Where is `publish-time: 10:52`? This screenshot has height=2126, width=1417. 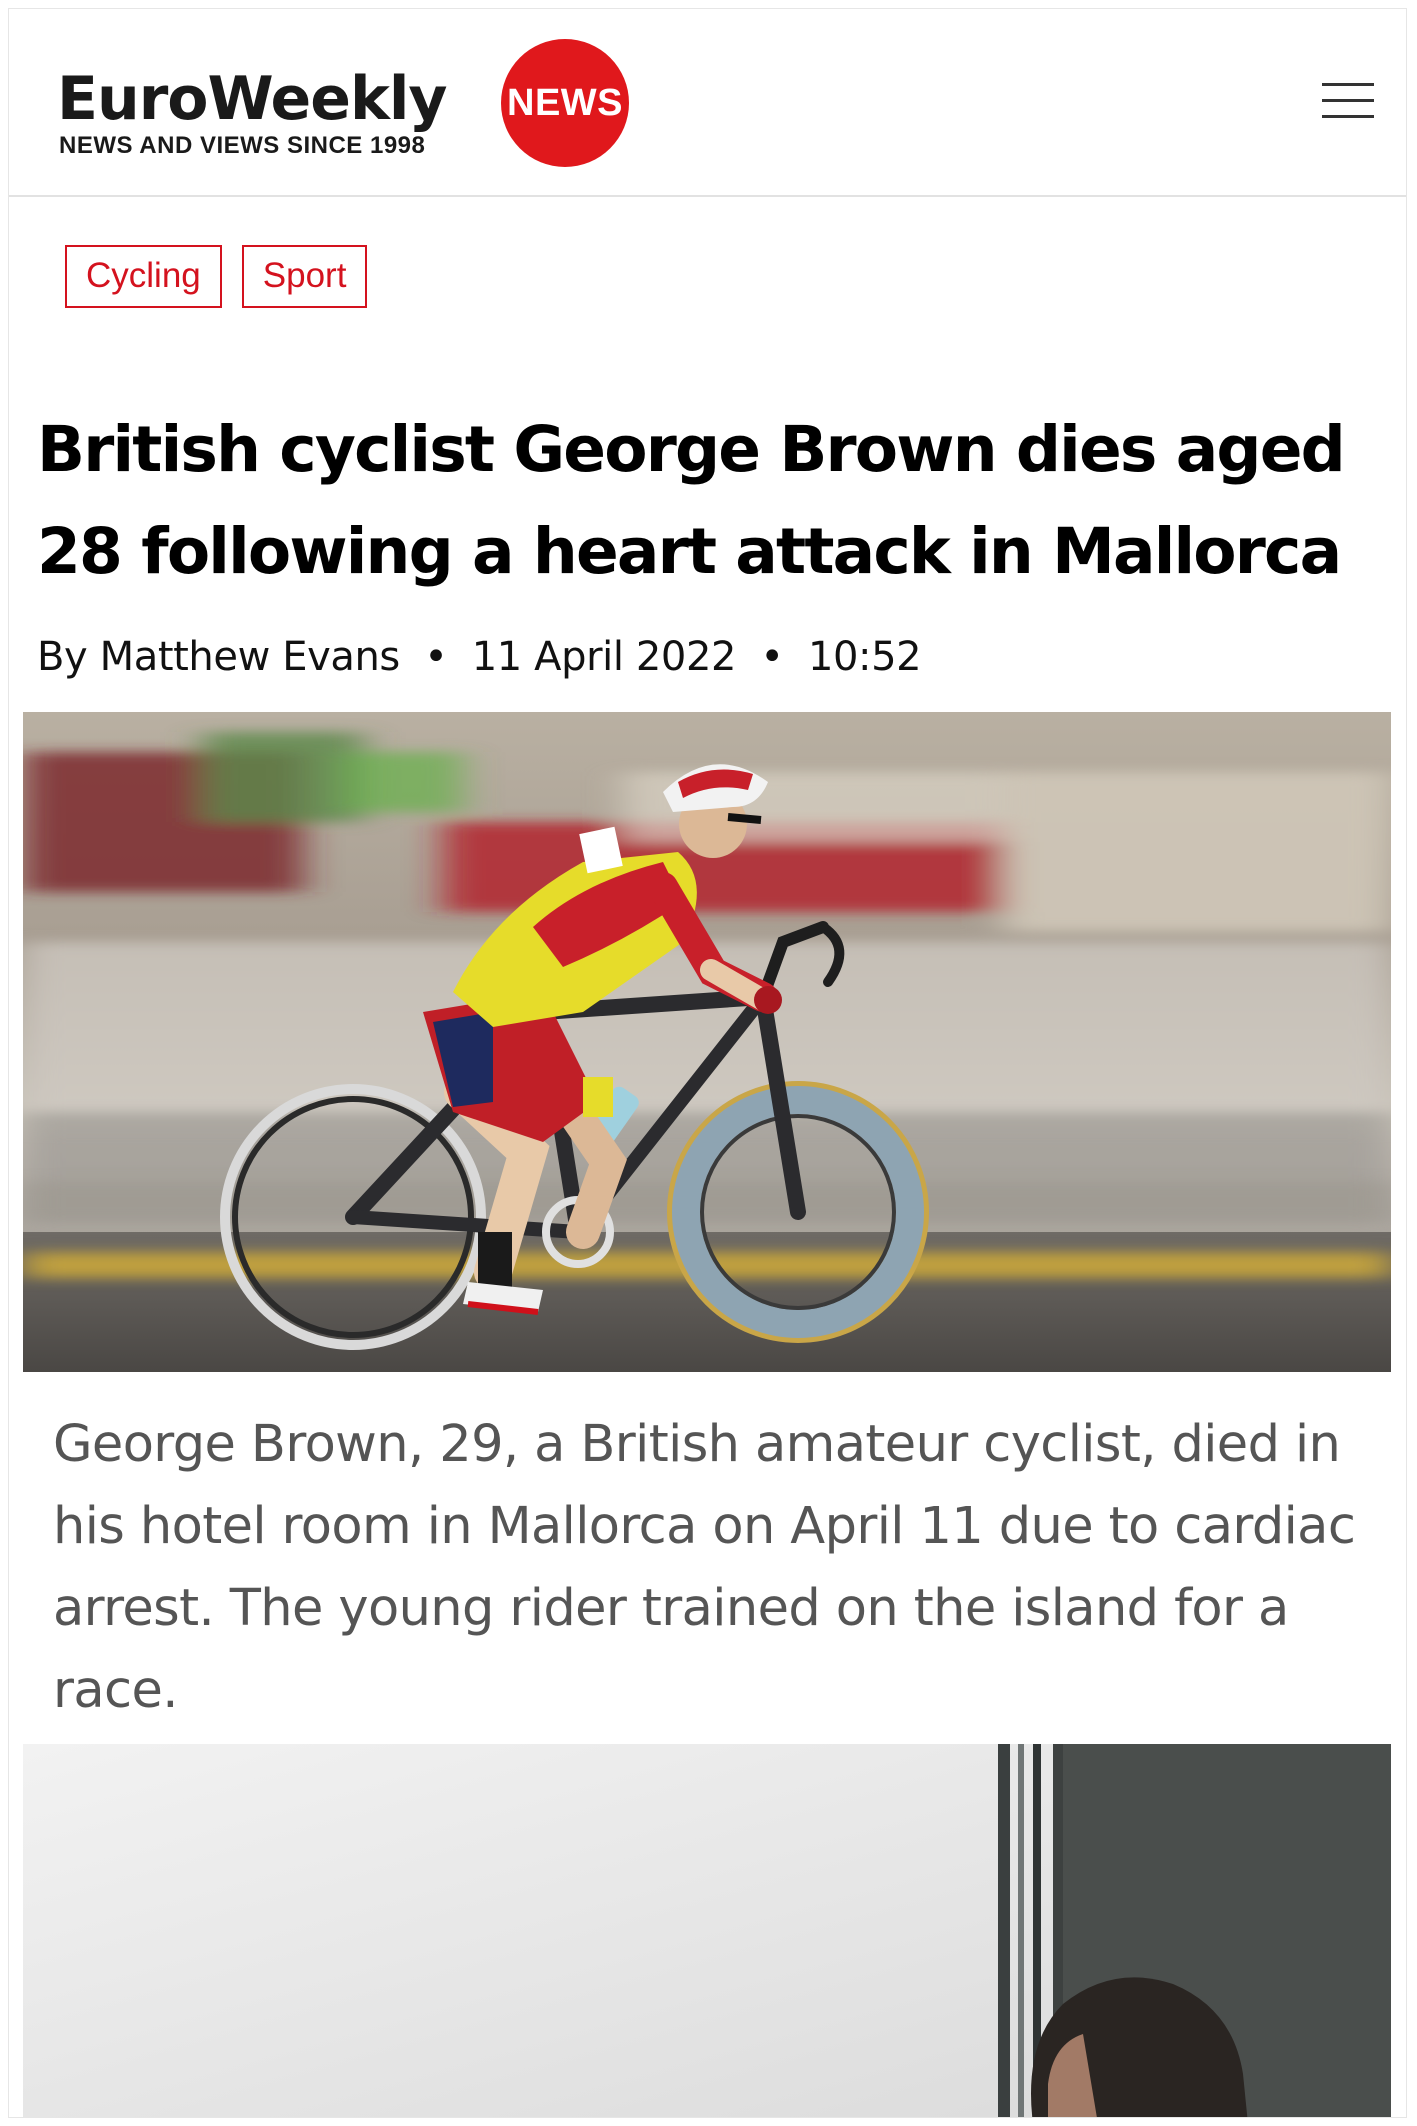
publish-time: 10:52 is located at coordinates (864, 657).